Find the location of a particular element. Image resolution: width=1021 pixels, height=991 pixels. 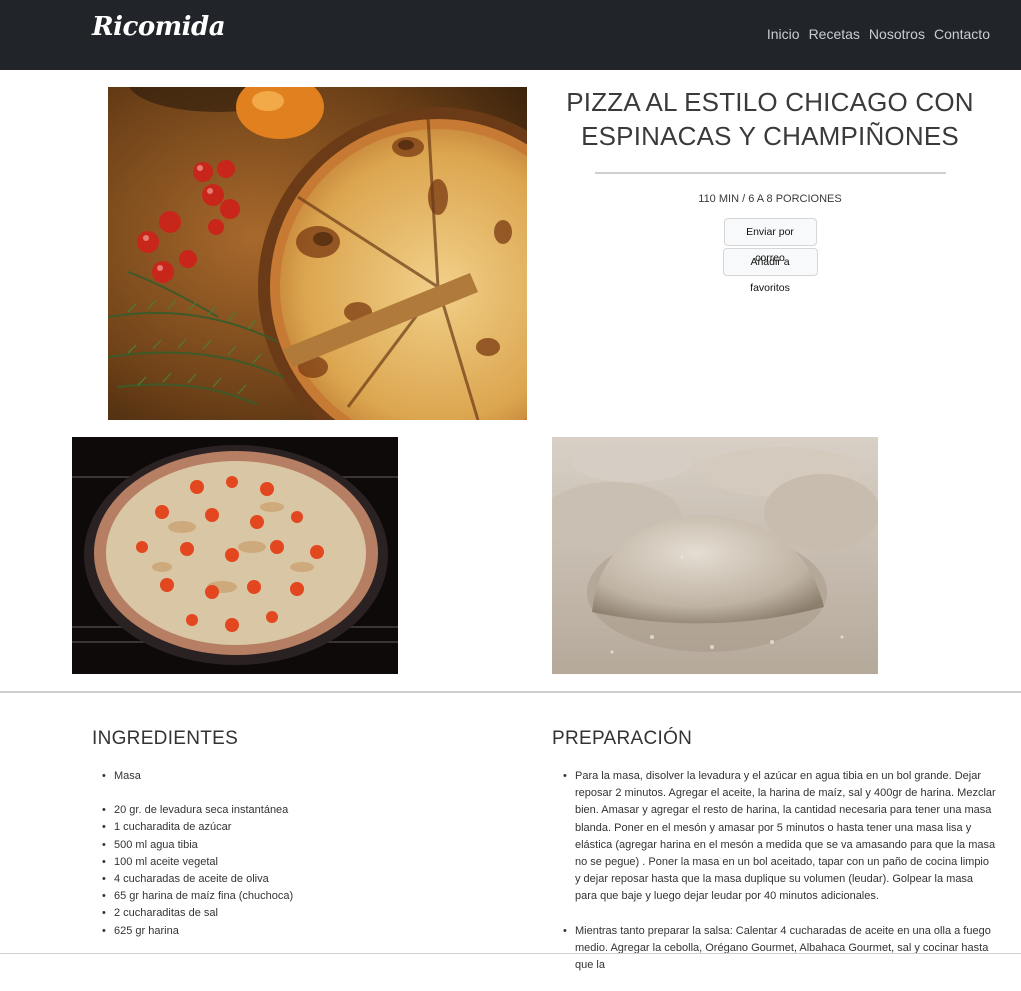

ingredients-title: INGREDIENTES is located at coordinates (165, 738).